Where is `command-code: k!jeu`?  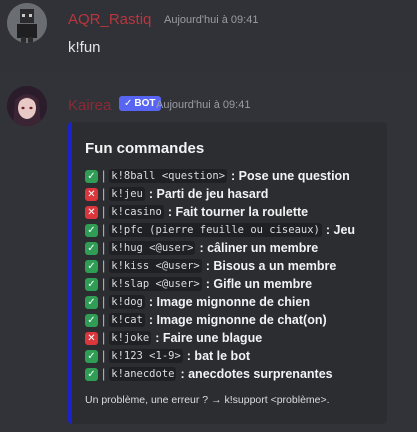 command-code: k!jeu is located at coordinates (127, 194).